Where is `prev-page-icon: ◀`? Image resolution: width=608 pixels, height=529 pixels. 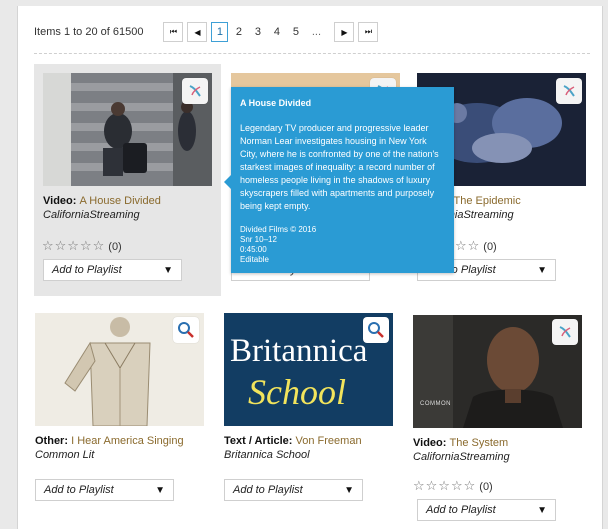
prev-page-icon: ◀ is located at coordinates (197, 32).